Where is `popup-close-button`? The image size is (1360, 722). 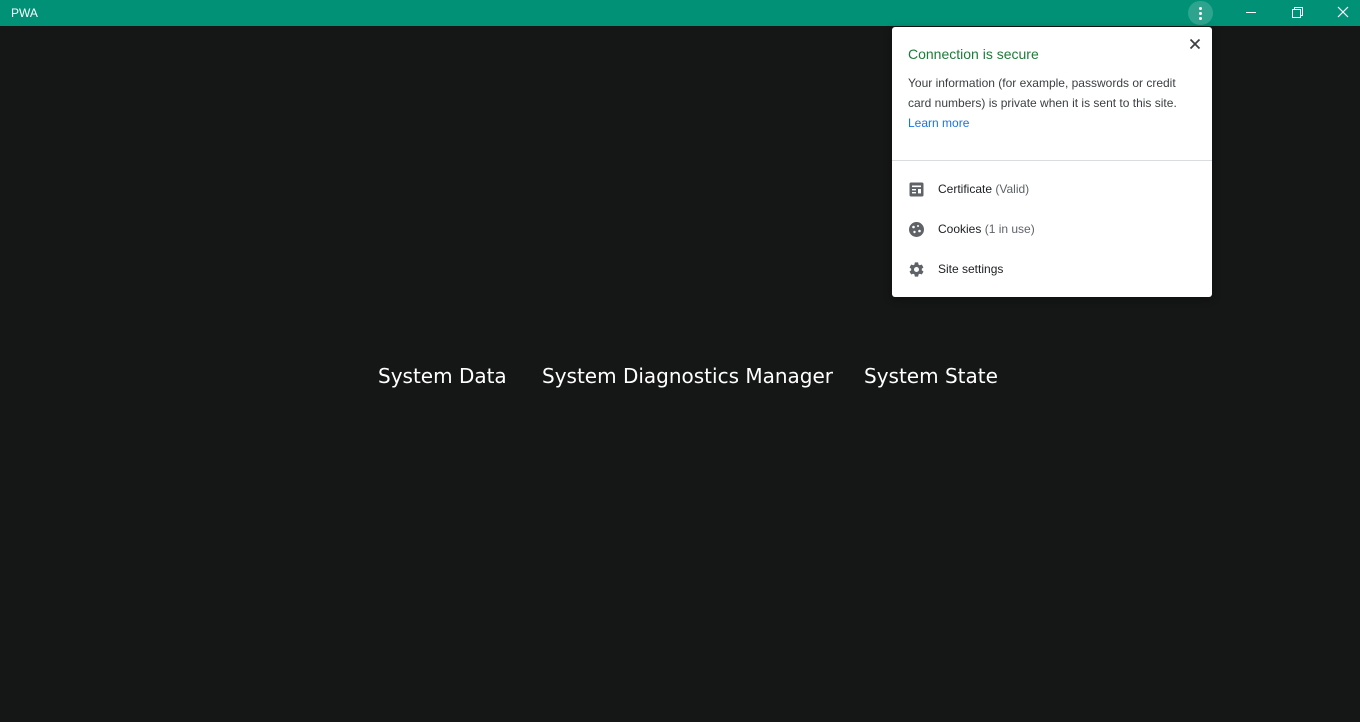 popup-close-button is located at coordinates (1195, 44).